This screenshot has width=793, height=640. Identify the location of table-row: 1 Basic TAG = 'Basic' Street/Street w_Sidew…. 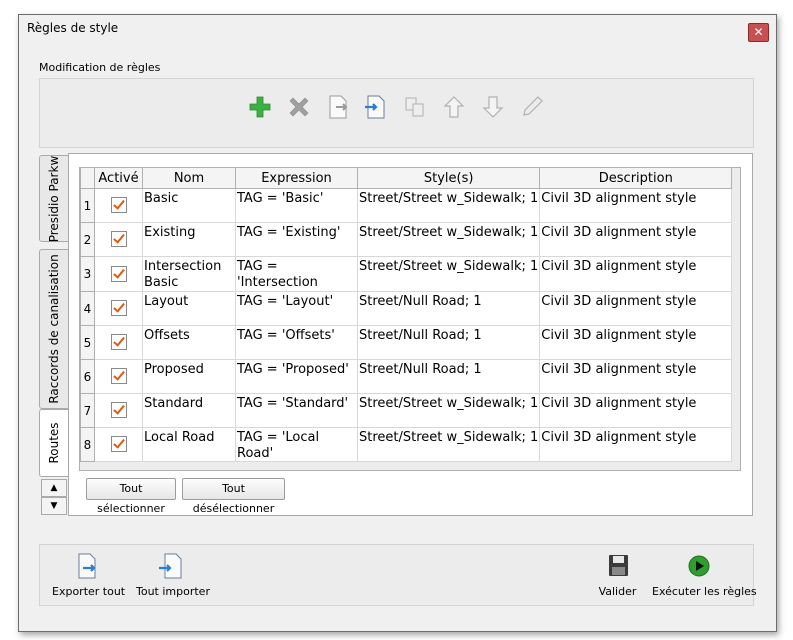
(406, 205).